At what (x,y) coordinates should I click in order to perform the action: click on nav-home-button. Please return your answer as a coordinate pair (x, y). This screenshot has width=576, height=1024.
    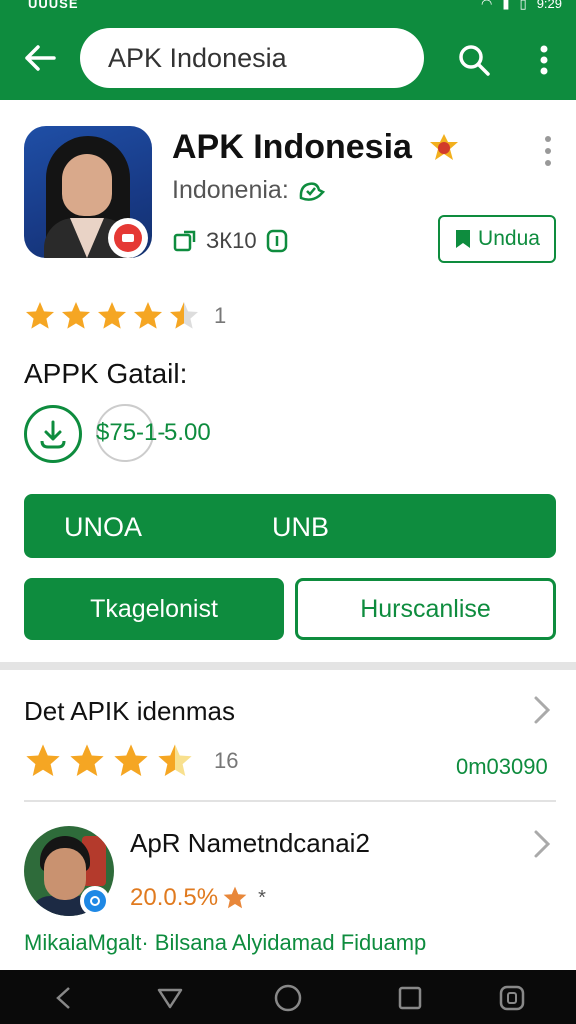
    Looking at the image, I should click on (288, 998).